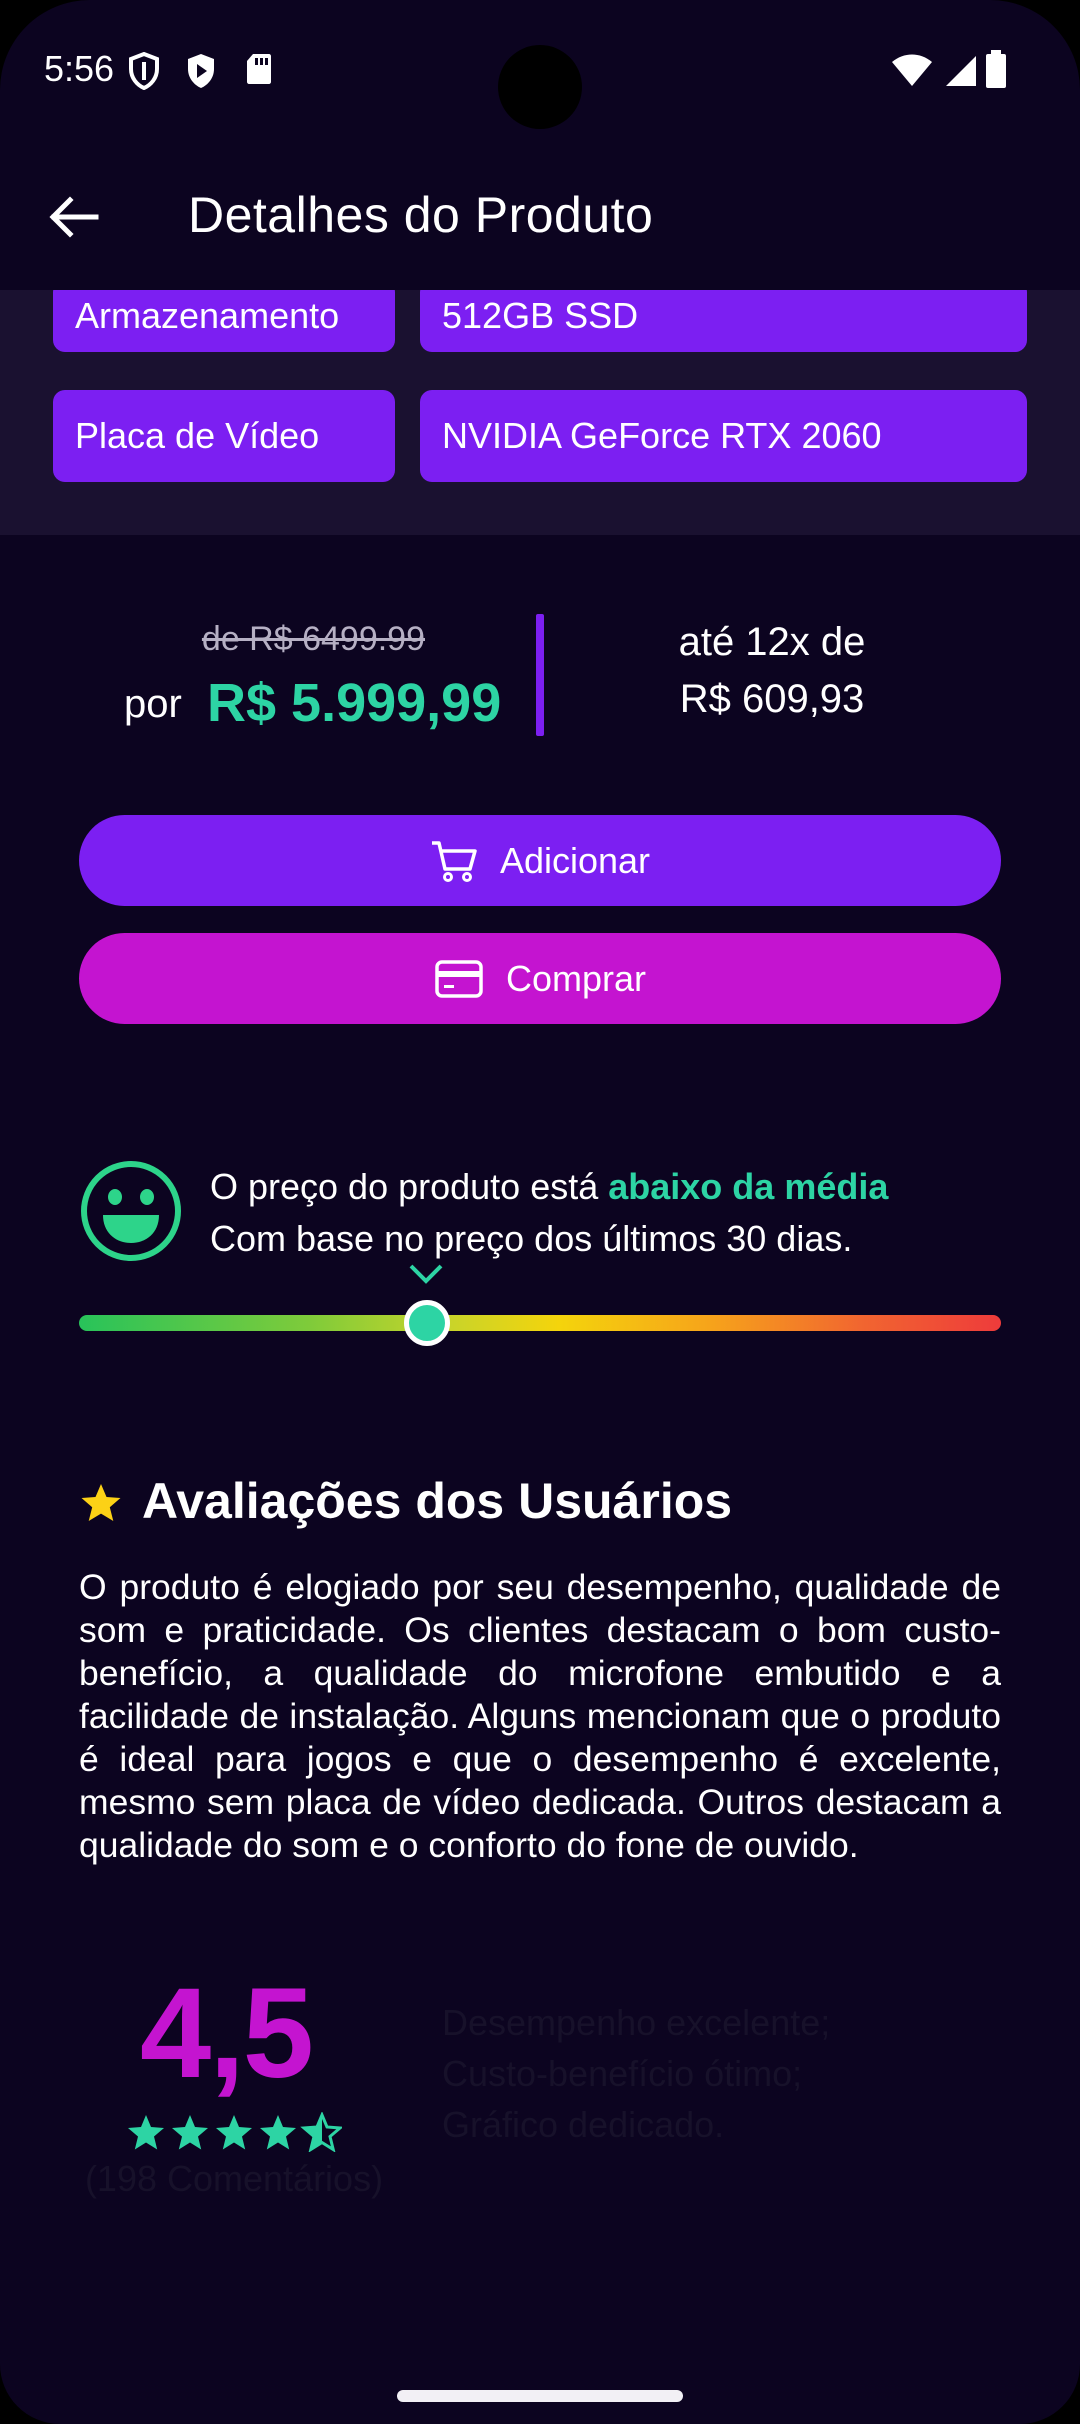 Image resolution: width=1080 pixels, height=2424 pixels. Describe the element at coordinates (201, 71) in the screenshot. I see `shield-play-icon` at that location.